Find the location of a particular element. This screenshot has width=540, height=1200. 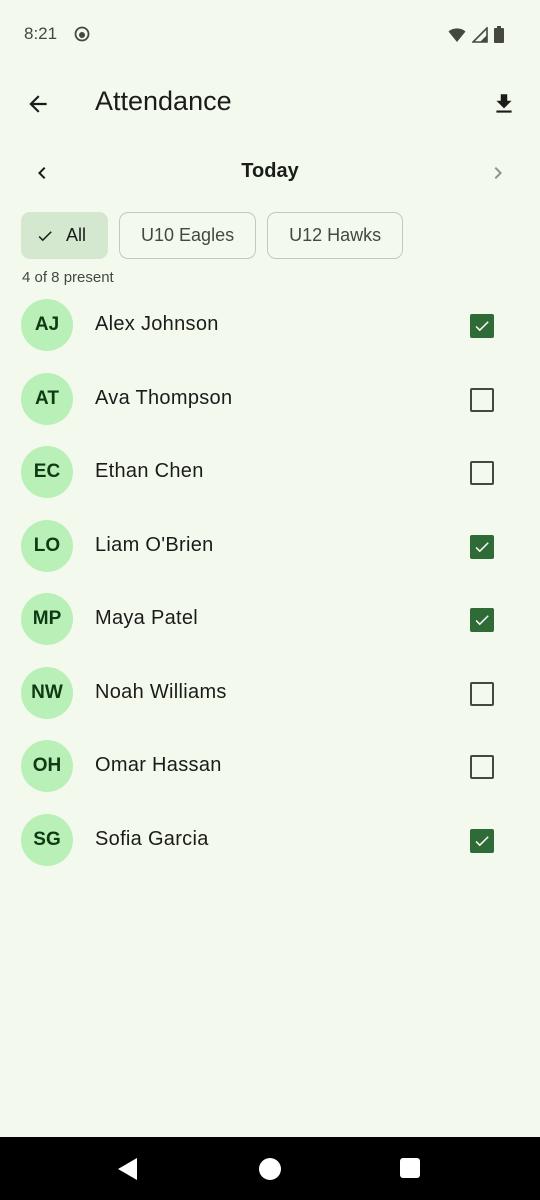

status-time: 8:21 is located at coordinates (41, 33).